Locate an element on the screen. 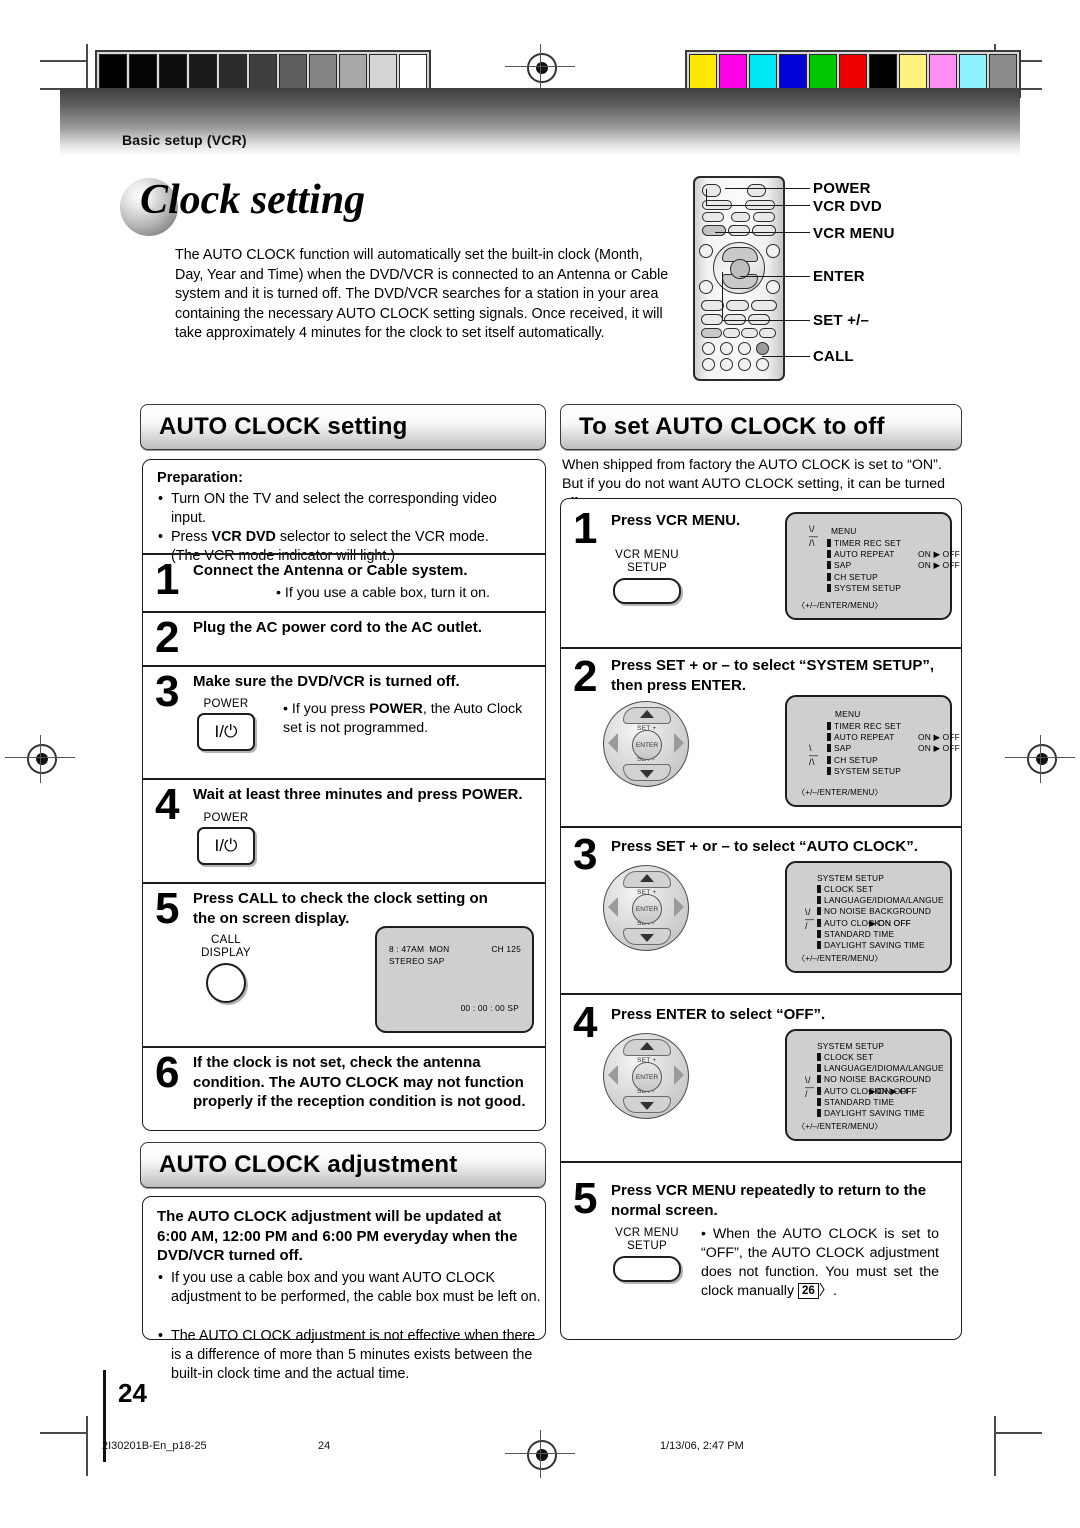 The height and width of the screenshot is (1528, 1080). remote-row4-mid is located at coordinates (739, 230).